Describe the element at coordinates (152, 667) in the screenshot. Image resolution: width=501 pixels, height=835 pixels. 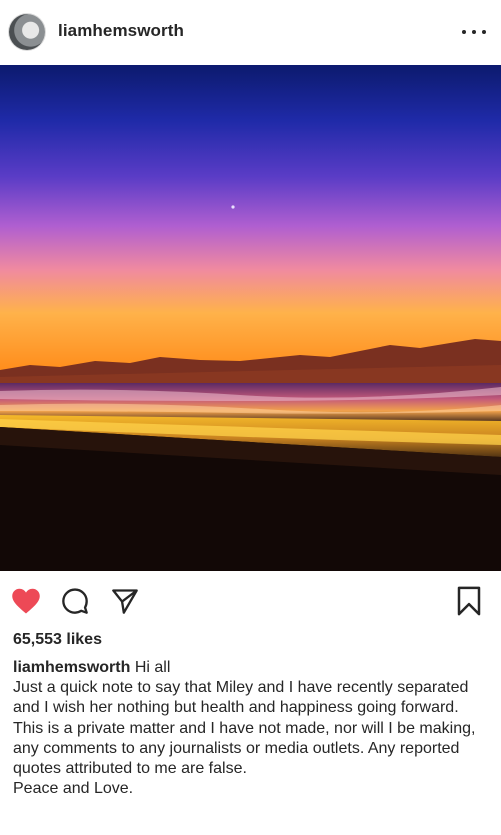
I see `caption-greeting: Hi all` at that location.